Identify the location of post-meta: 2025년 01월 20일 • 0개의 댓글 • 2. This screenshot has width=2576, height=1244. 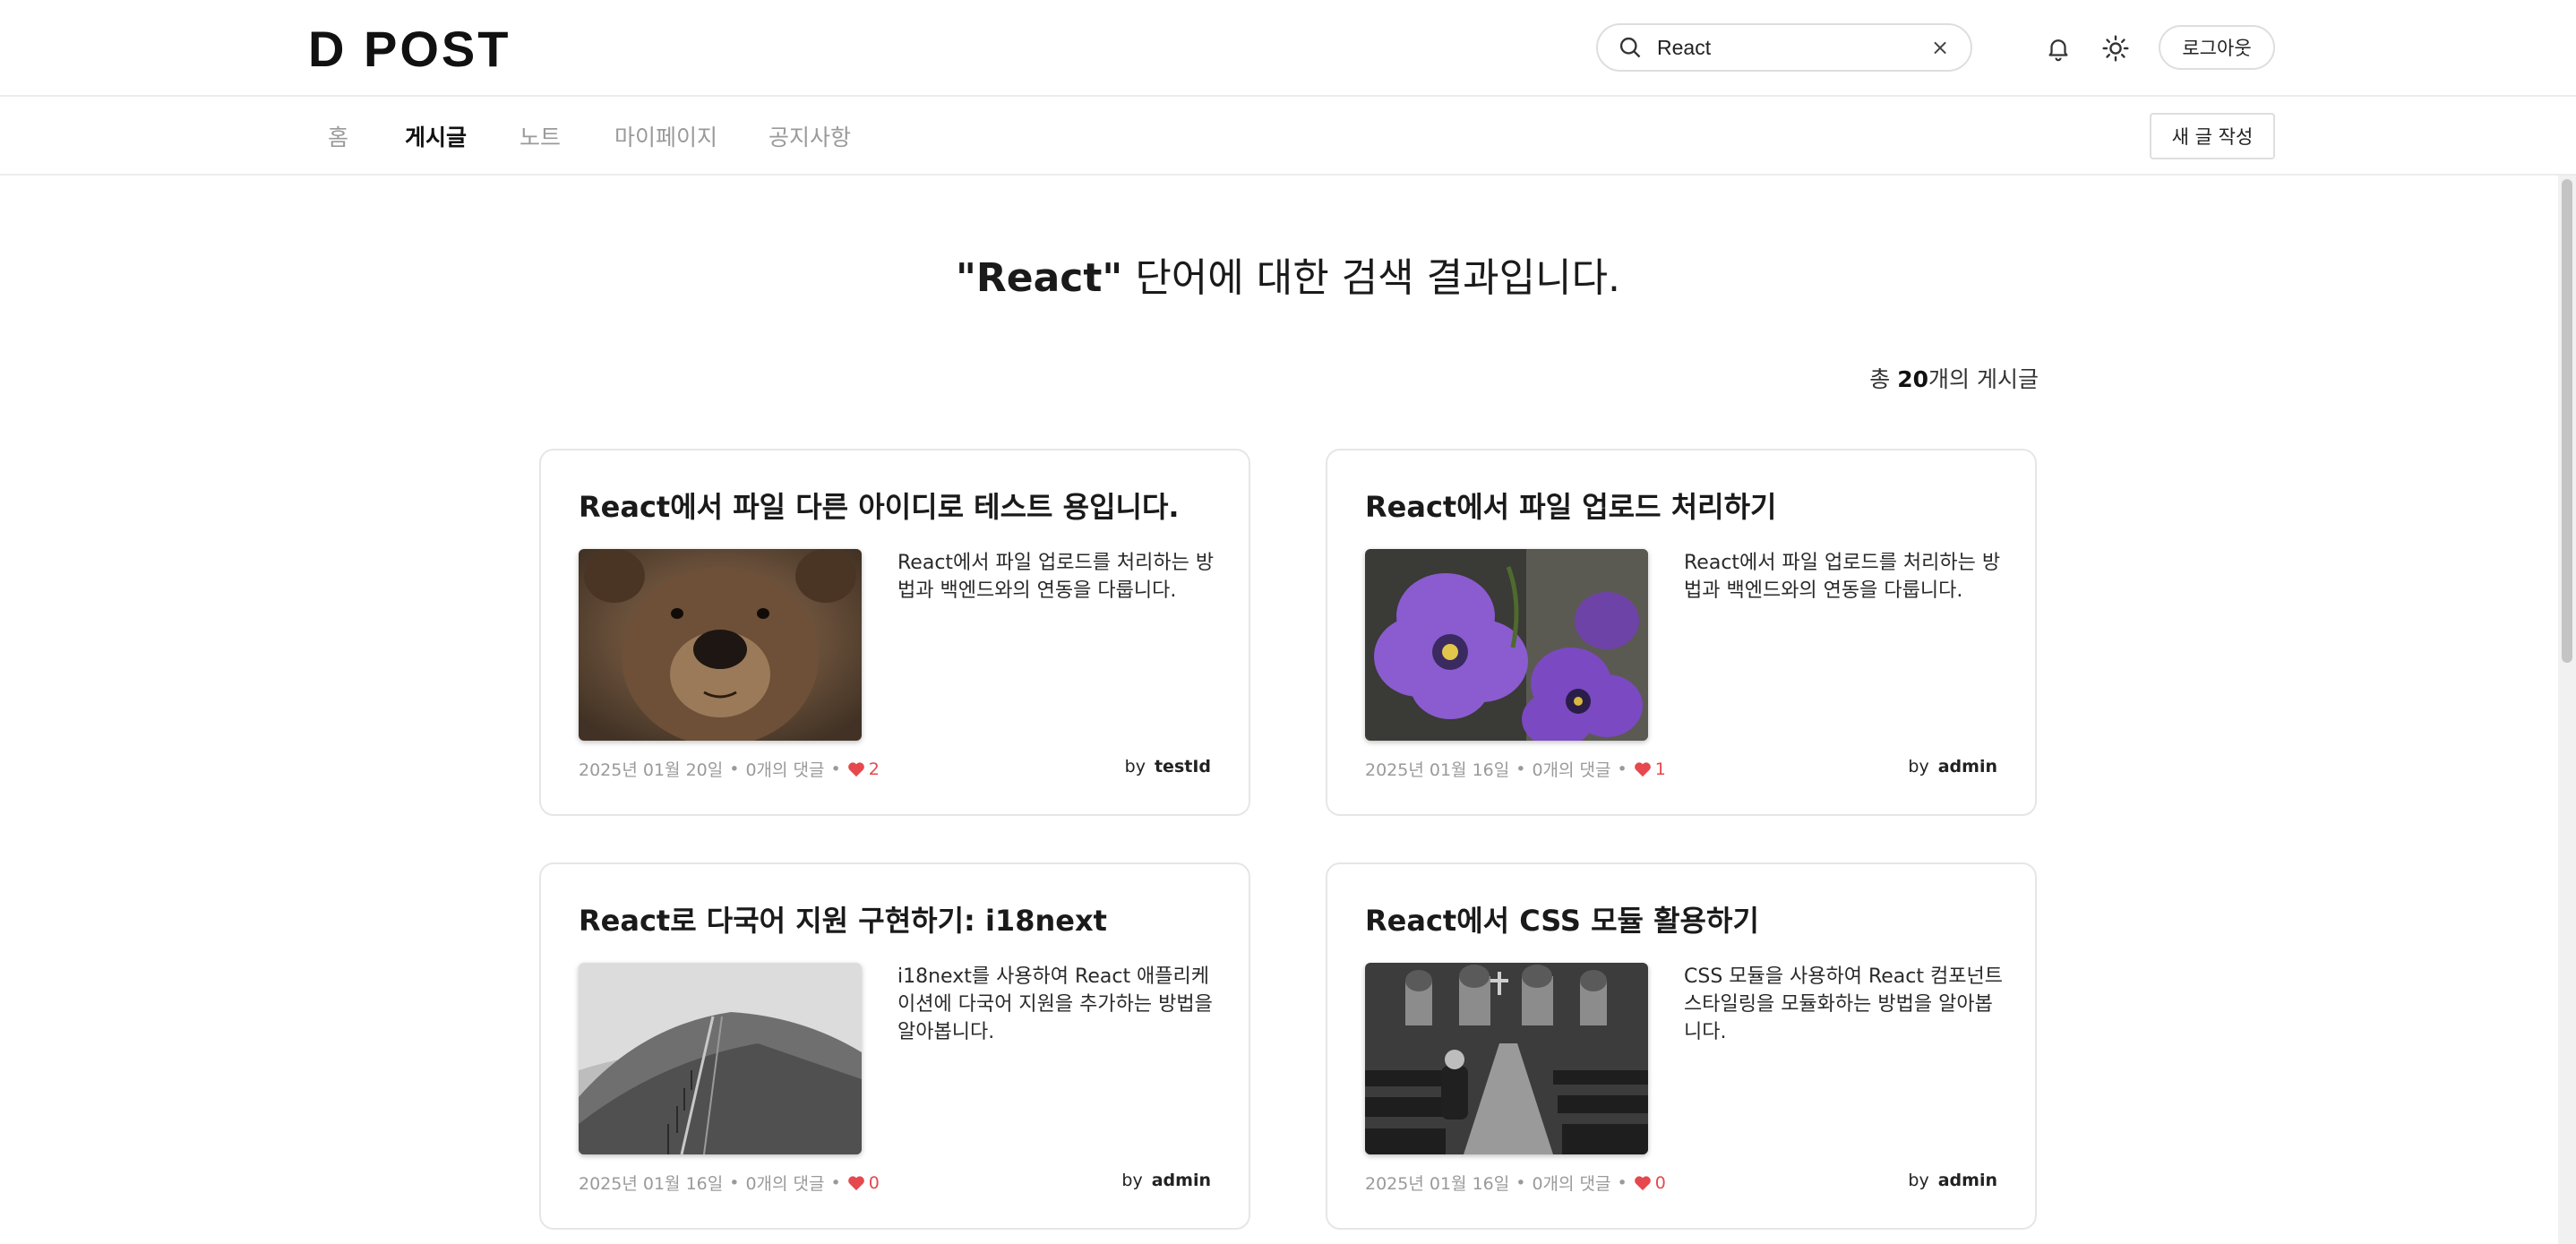
(729, 769).